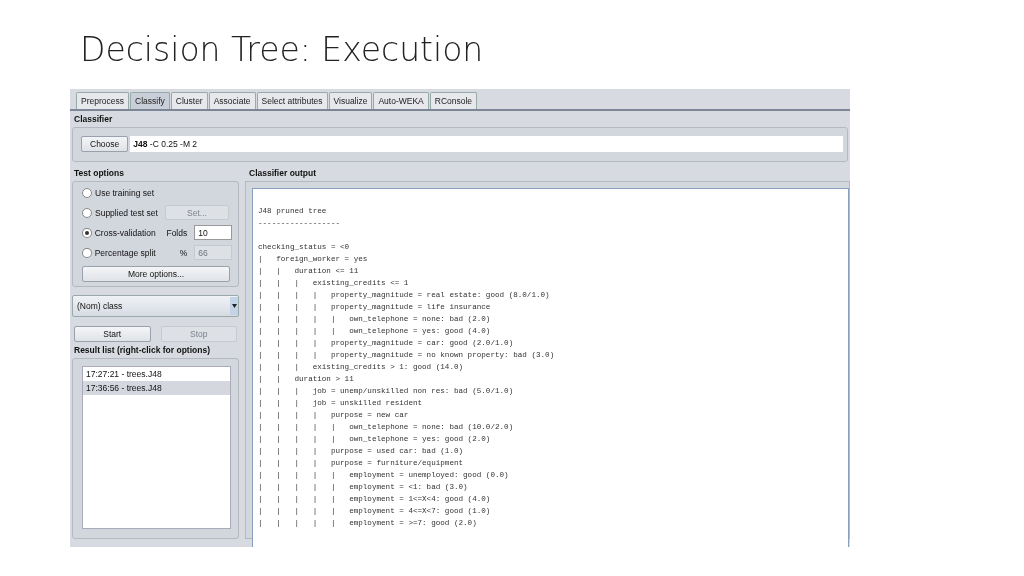  I want to click on classifier-field: J48 -C 0.25 -M 2, so click(486, 144).